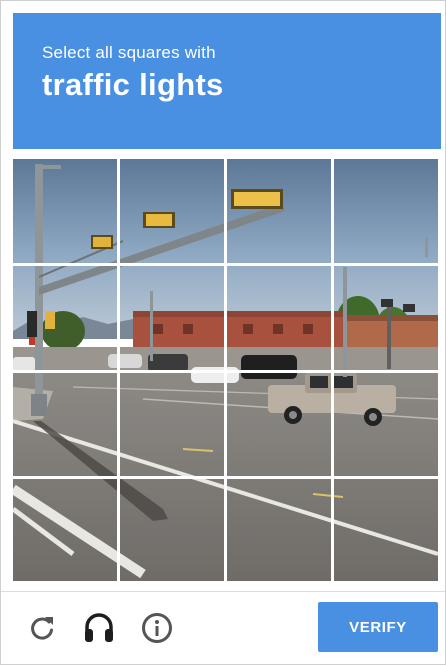 The image size is (446, 665). I want to click on reload-icon, so click(42, 628).